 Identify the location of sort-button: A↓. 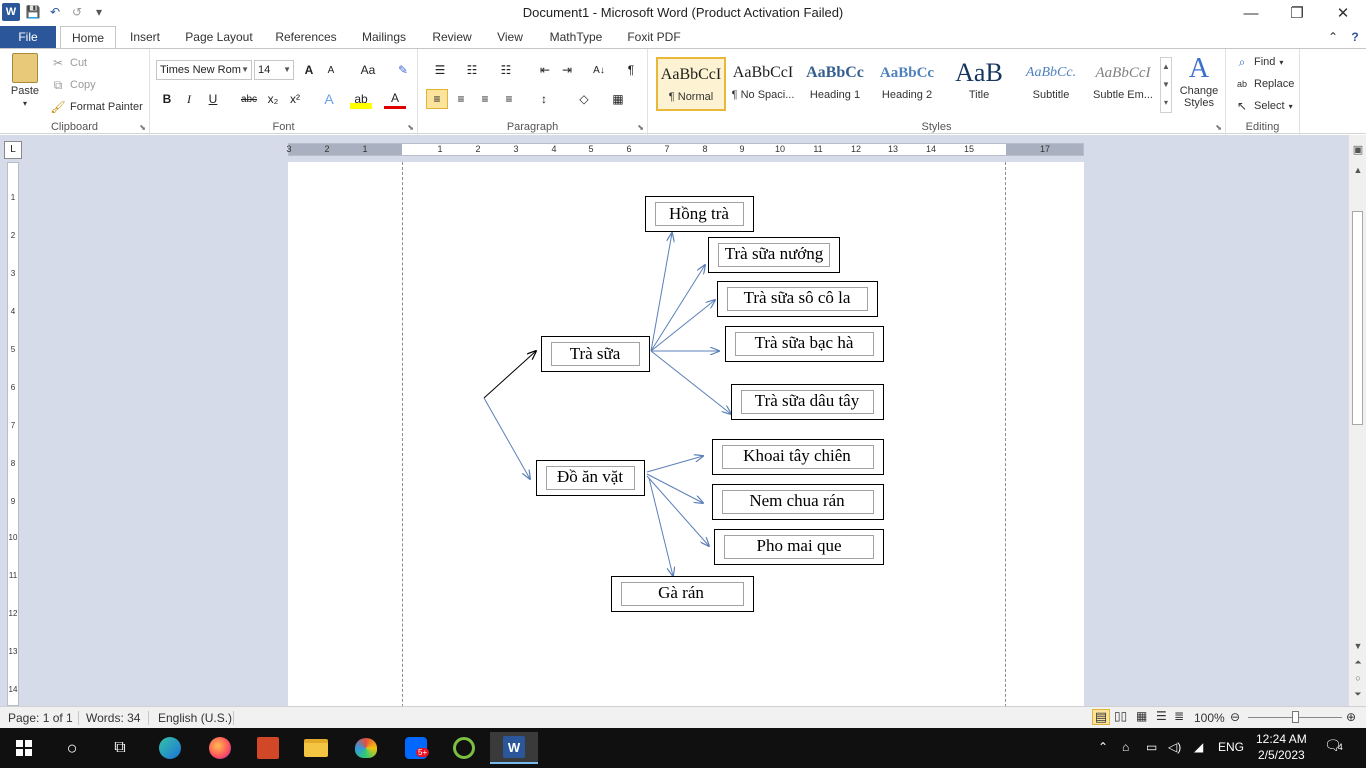
(599, 70).